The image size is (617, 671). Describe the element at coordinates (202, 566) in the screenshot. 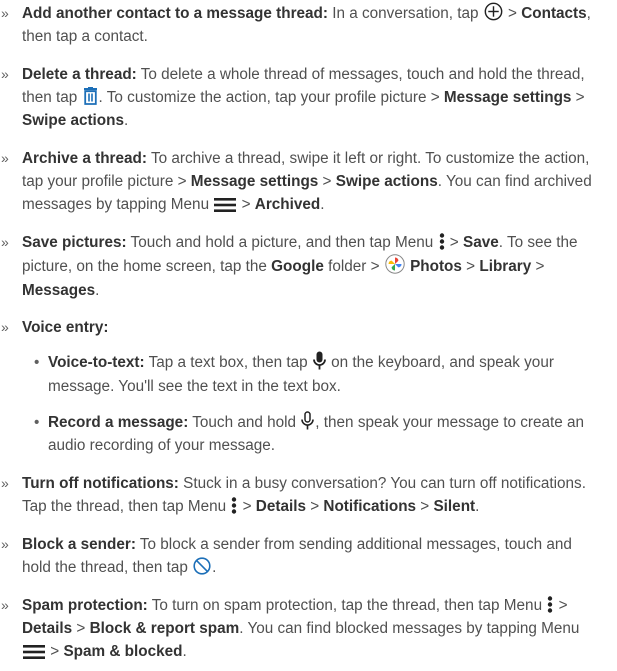

I see `block-icon` at that location.